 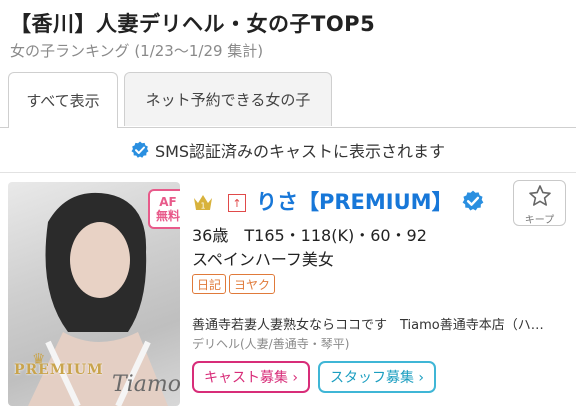 I want to click on cast-stats: 36歳 T165・118(K)・60・92, so click(x=309, y=235).